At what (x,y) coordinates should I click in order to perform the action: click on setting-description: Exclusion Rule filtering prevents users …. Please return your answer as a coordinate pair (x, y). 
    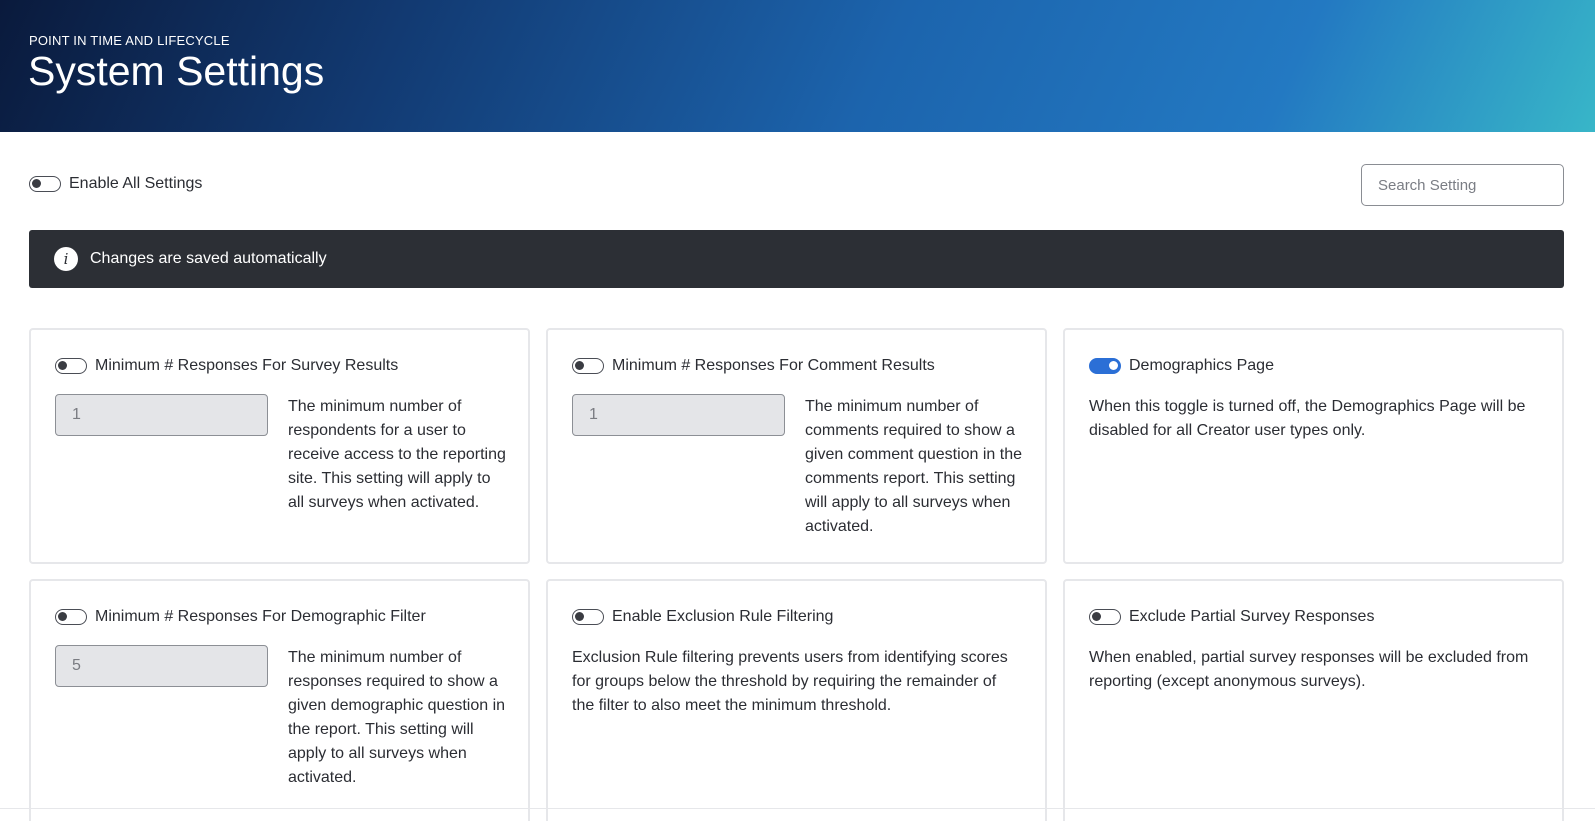
    Looking at the image, I should click on (790, 681).